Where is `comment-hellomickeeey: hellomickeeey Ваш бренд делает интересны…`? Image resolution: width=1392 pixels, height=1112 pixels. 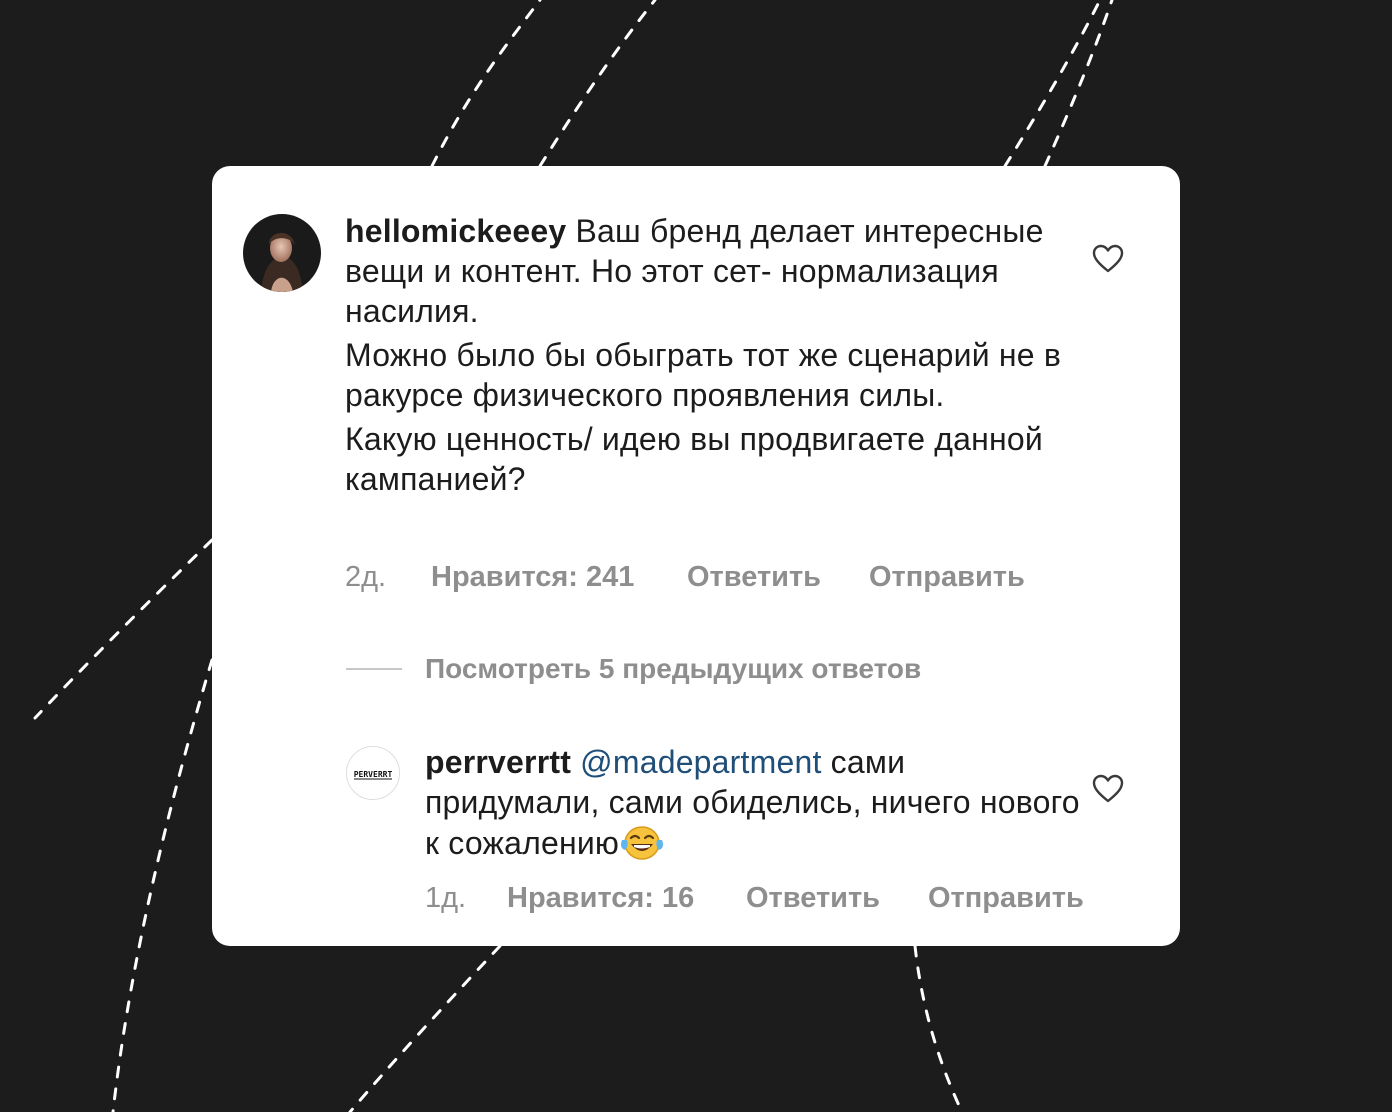
comment-hellomickeeey: hellomickeeey Ваш бренд делает интересны… is located at coordinates (705, 357).